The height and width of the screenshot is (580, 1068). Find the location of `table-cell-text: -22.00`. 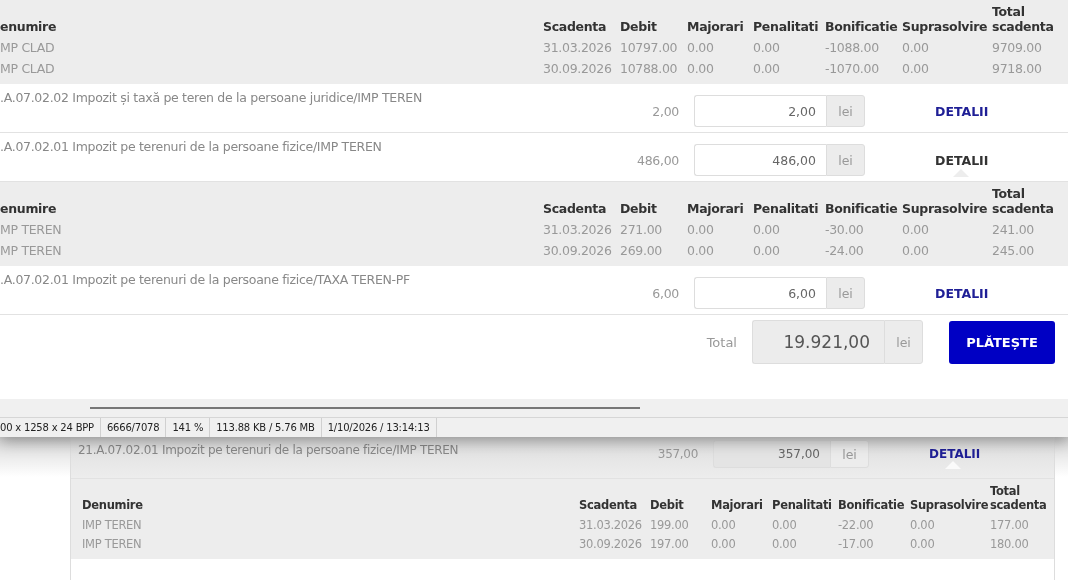

table-cell-text: -22.00 is located at coordinates (856, 524).